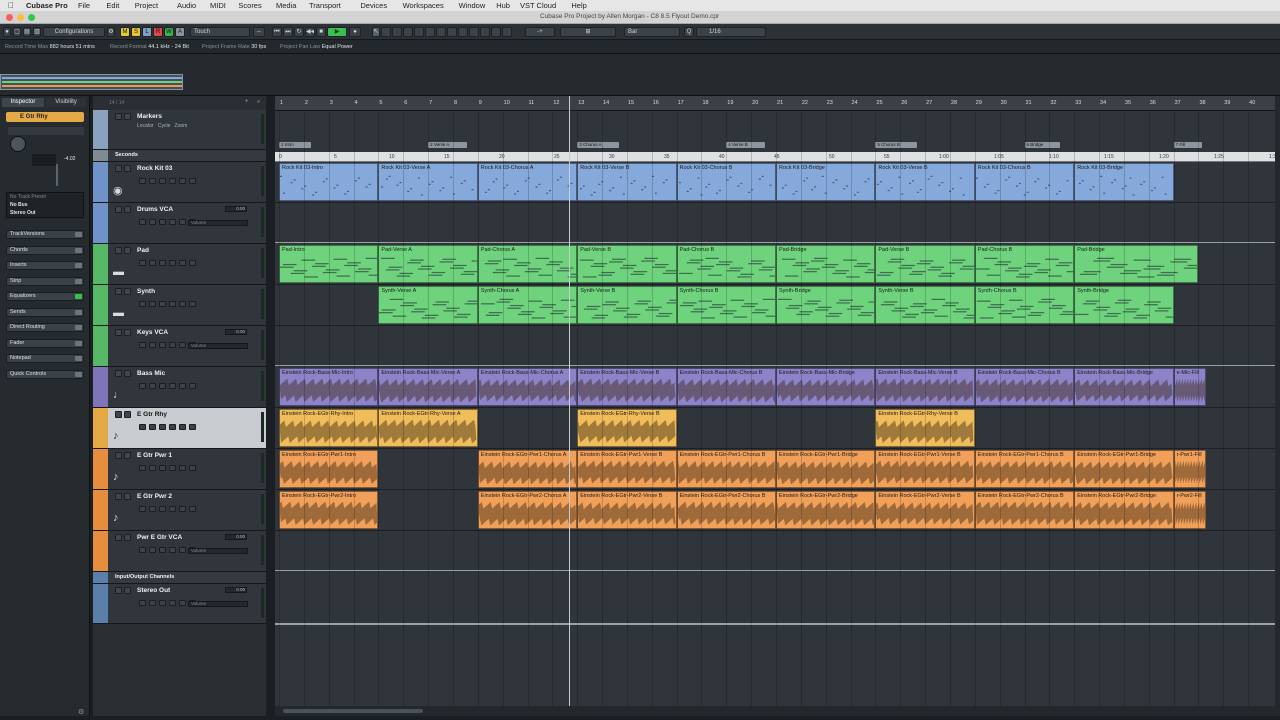 Image resolution: width=1280 pixels, height=720 pixels. Describe the element at coordinates (373, 5) in the screenshot. I see `menu-devices: Devices` at that location.